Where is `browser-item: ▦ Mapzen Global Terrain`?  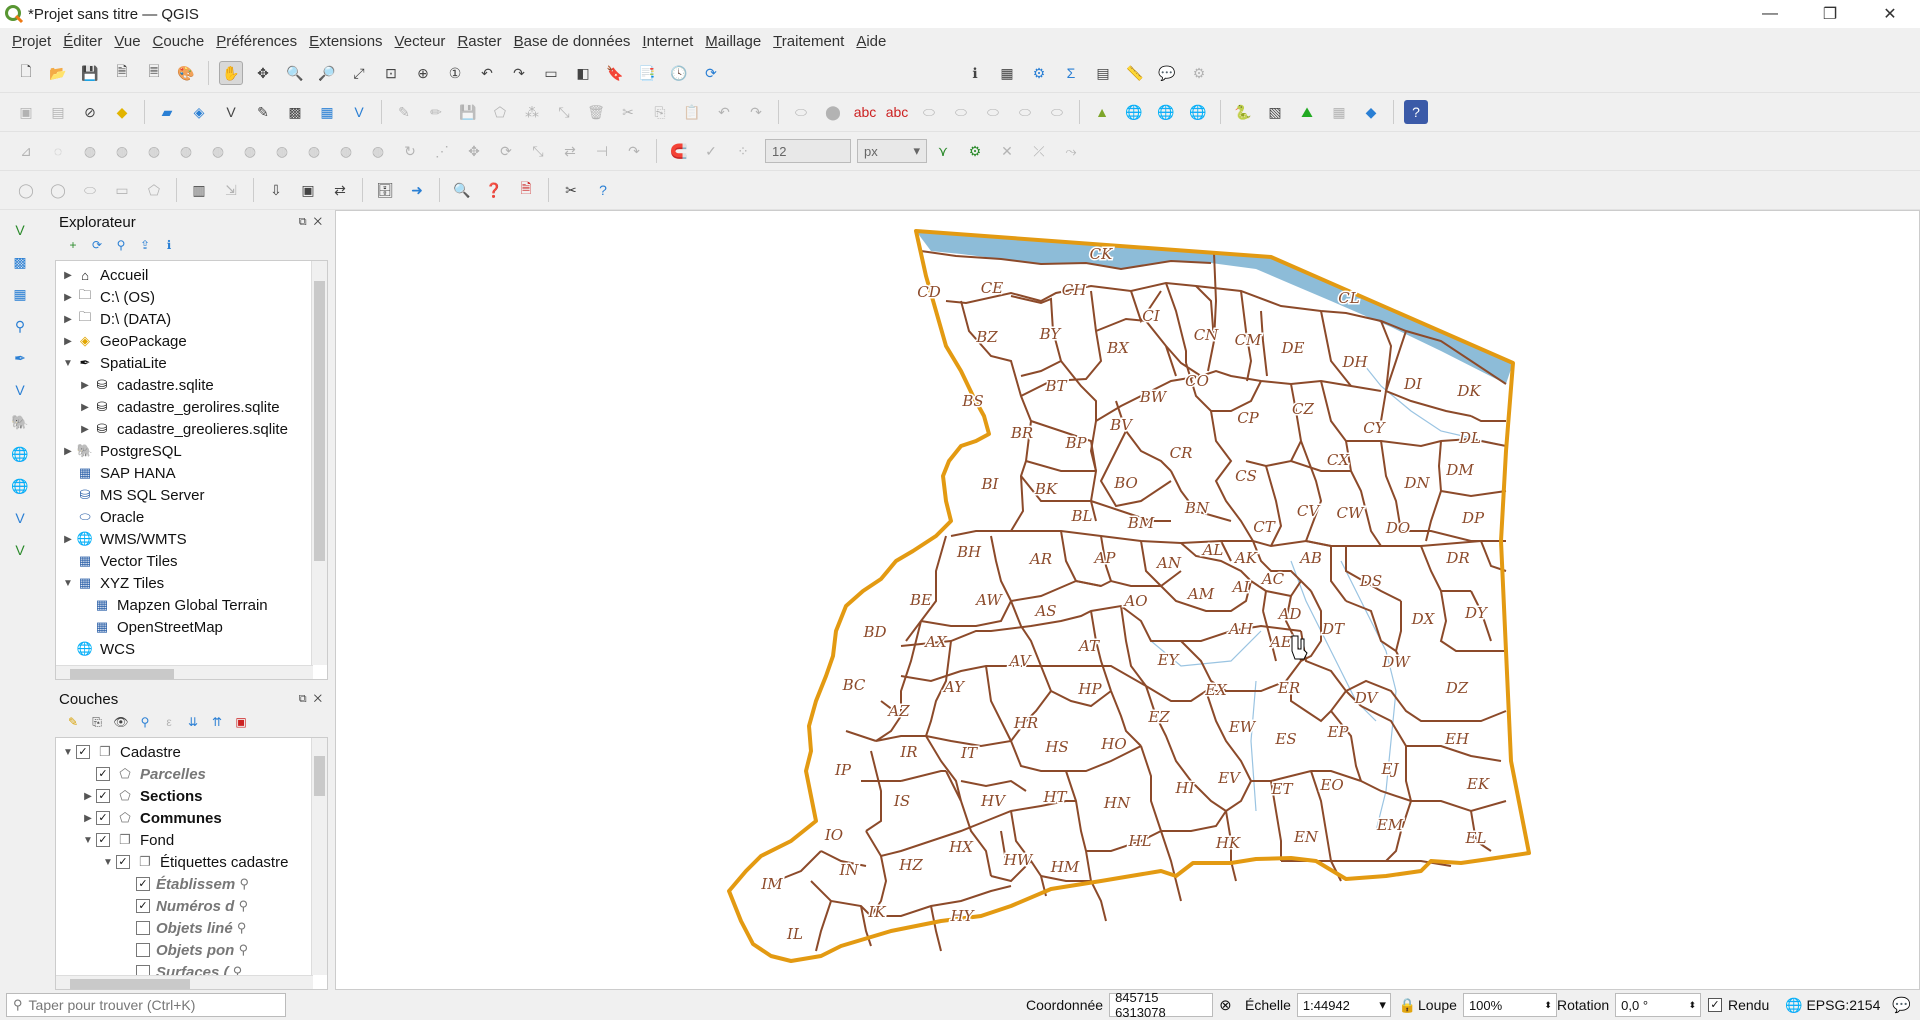 browser-item: ▦ Mapzen Global Terrain is located at coordinates (191, 605).